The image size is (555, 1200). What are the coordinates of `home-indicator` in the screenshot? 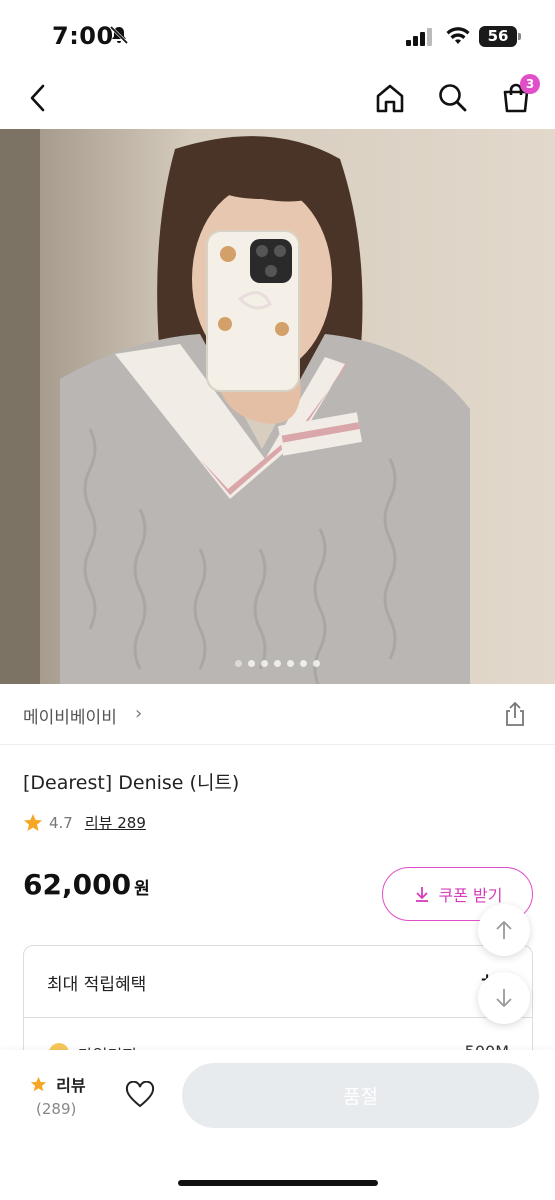 It's located at (278, 1183).